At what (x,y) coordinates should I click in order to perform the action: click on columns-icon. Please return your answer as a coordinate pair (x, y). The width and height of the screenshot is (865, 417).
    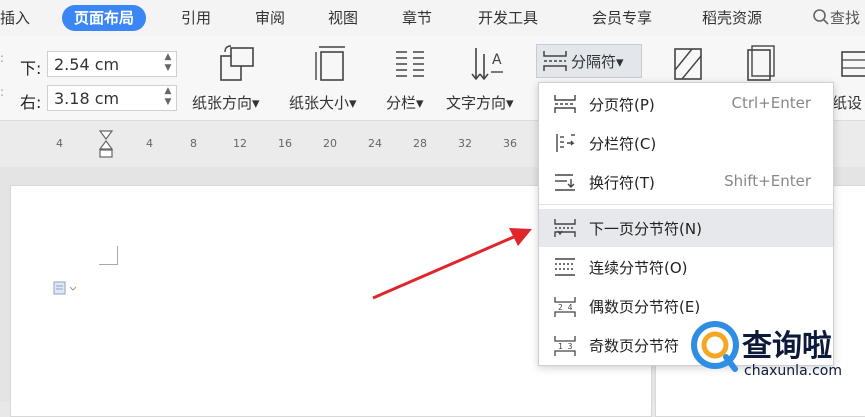
    Looking at the image, I should click on (410, 64).